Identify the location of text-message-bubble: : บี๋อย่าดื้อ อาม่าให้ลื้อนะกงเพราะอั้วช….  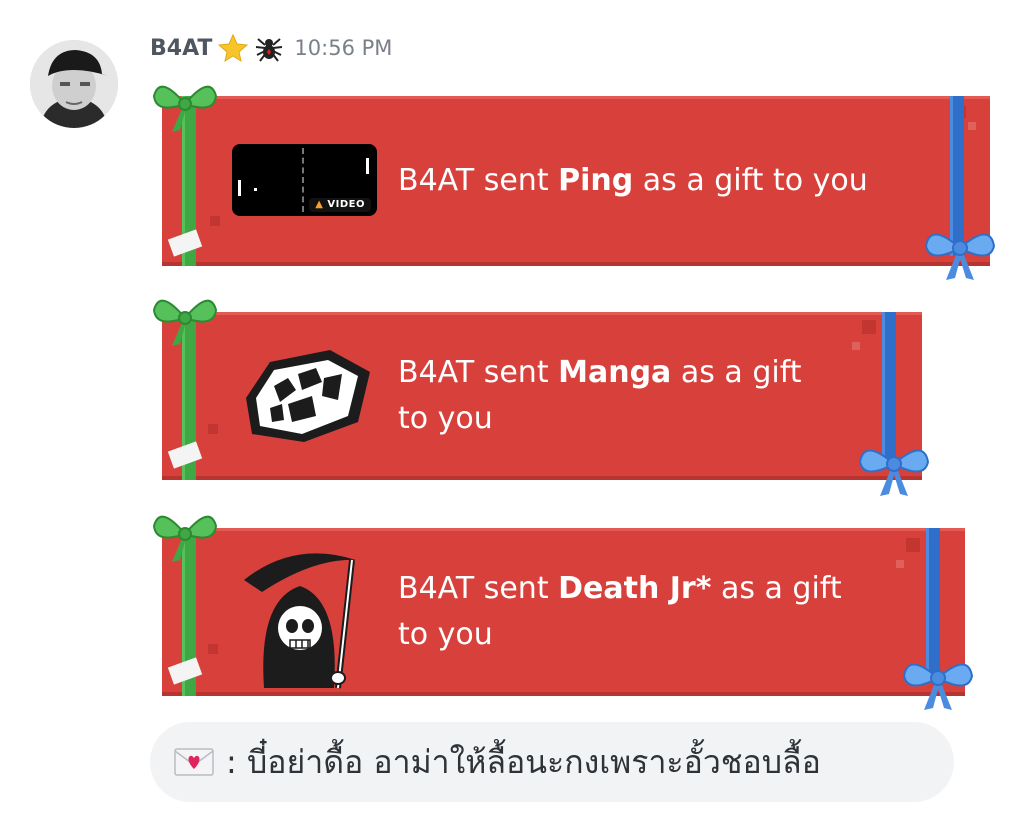
(552, 762).